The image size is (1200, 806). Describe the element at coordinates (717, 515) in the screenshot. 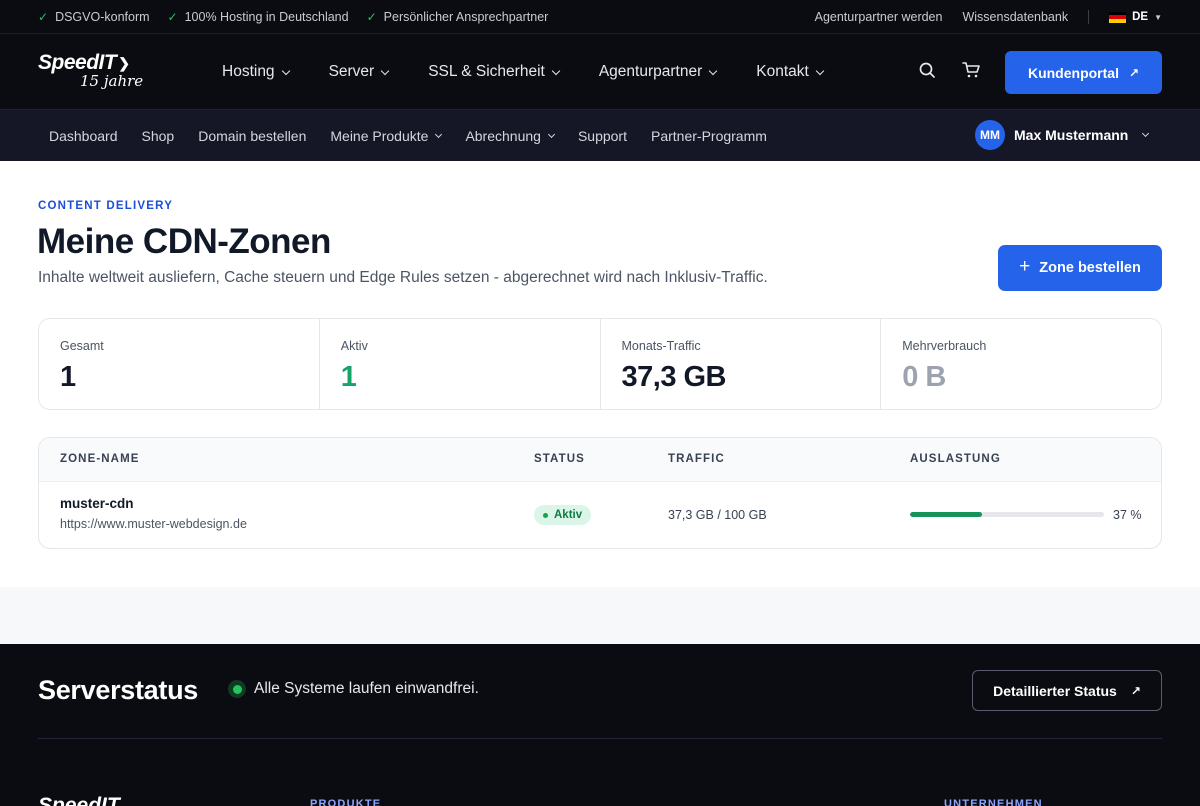

I see `zone-traffic: 37,3 GB / 100 GB` at that location.